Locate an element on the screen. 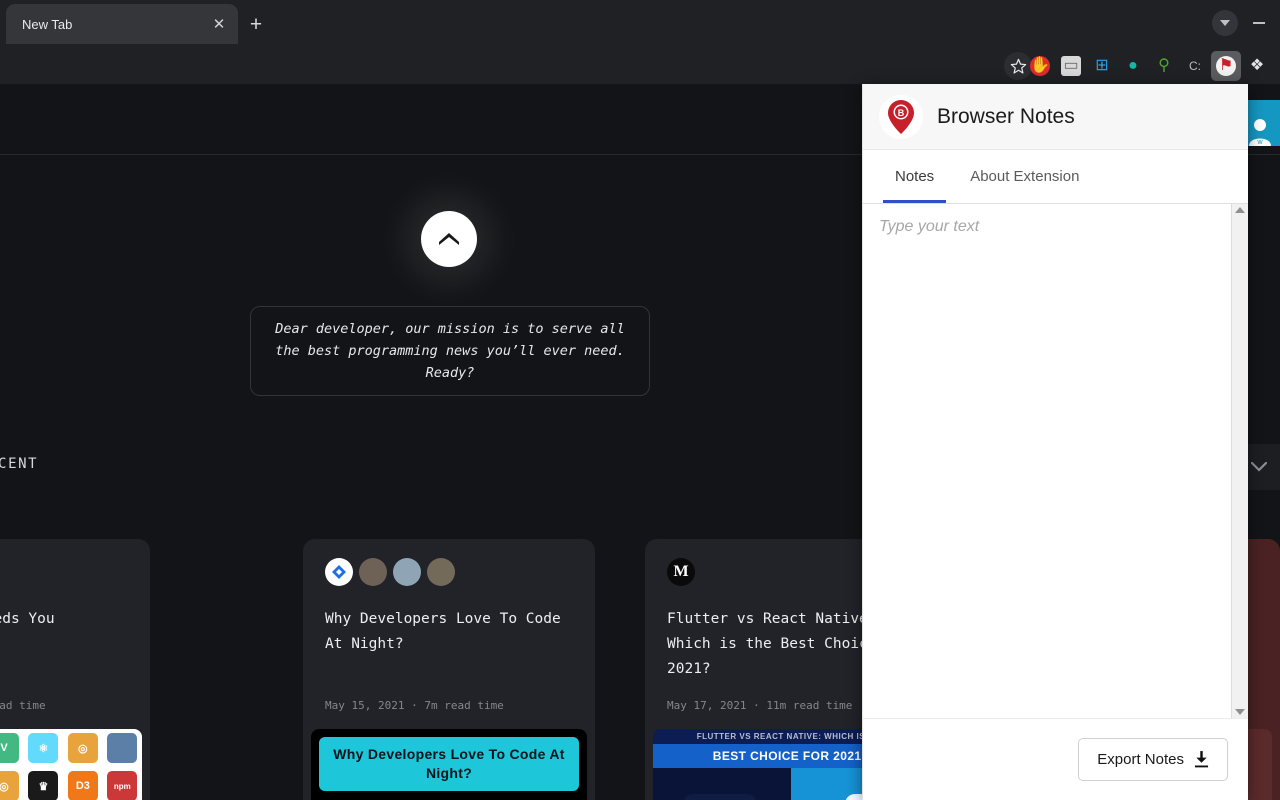 The width and height of the screenshot is (1280, 800). export-notes-button: Export Notes is located at coordinates (1153, 759).